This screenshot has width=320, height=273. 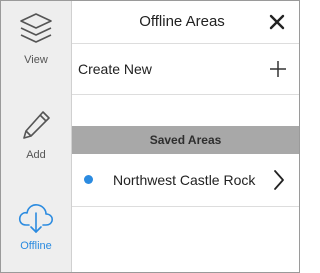 I want to click on cloud-download-icon, so click(x=35, y=218).